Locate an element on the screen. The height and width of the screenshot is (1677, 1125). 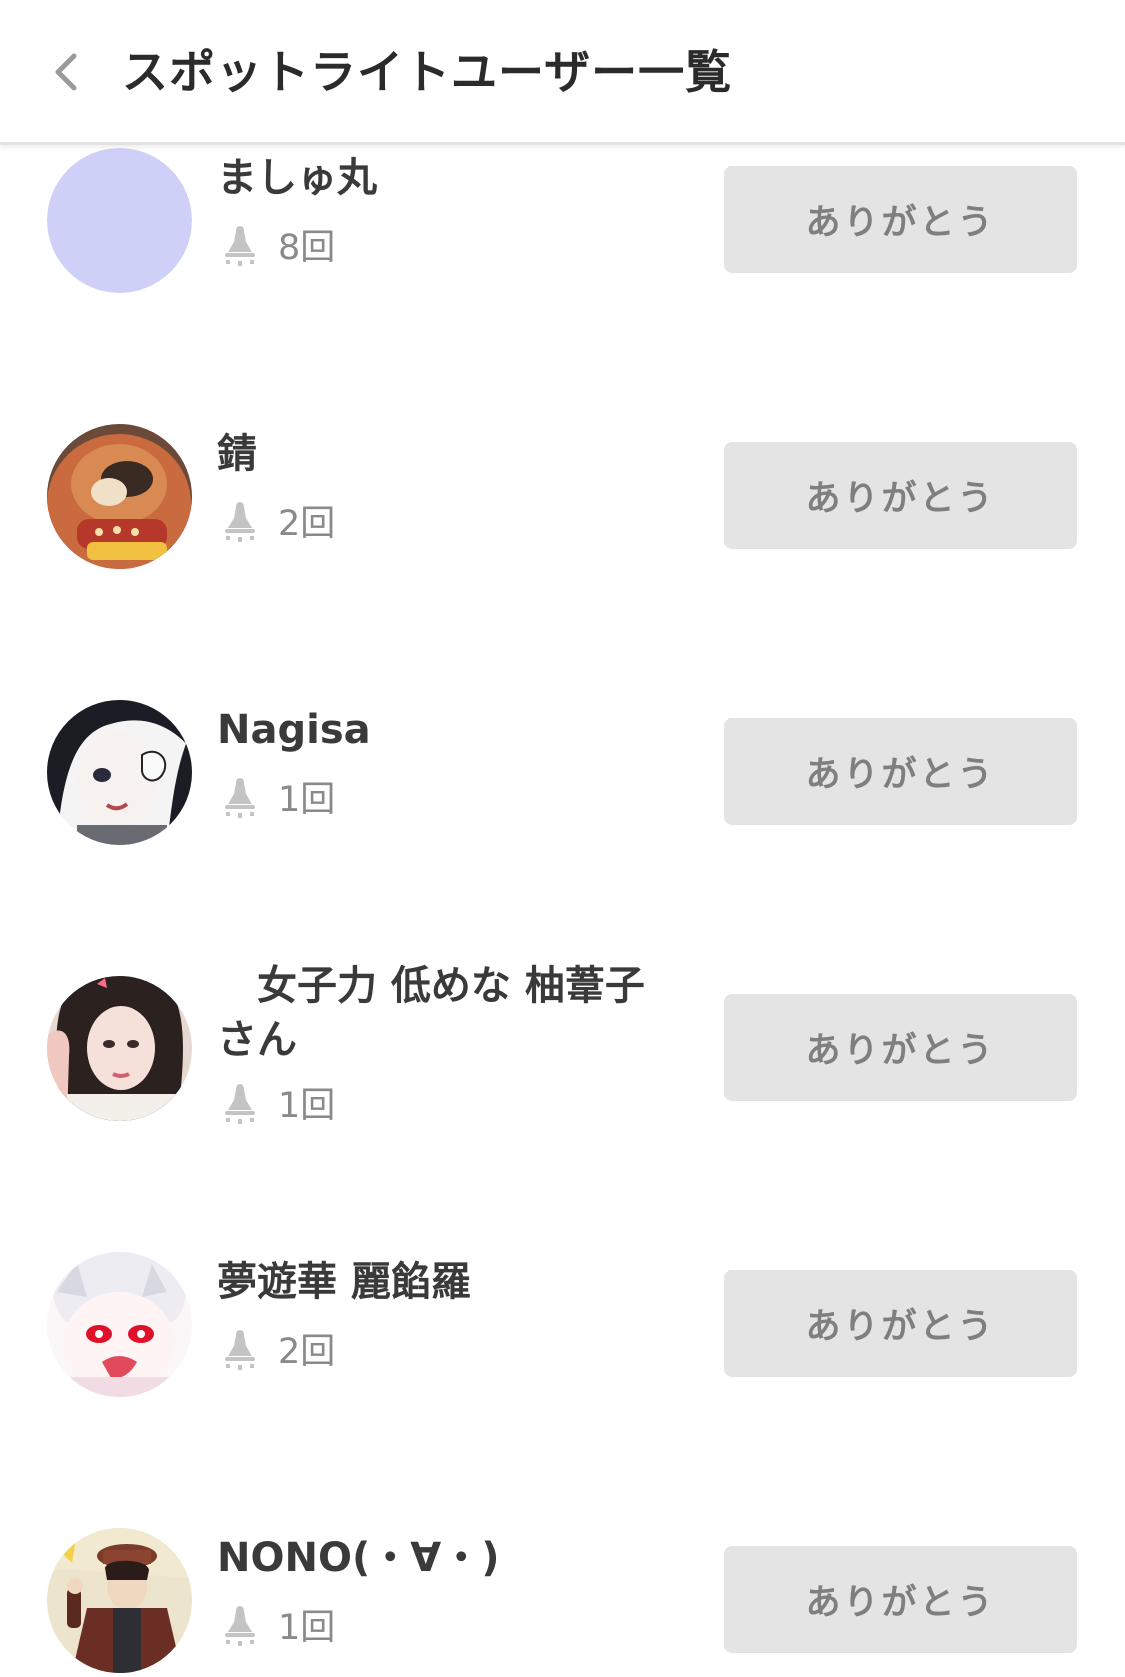
user-name: NONO(・∀・) is located at coordinates (447, 1558).